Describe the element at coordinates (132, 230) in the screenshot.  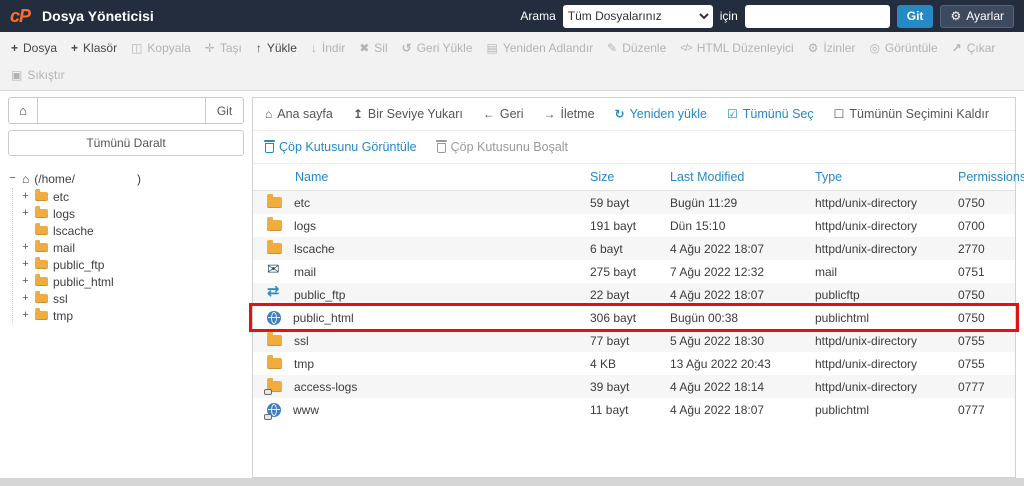
I see `tree-item-lscache: lscache` at that location.